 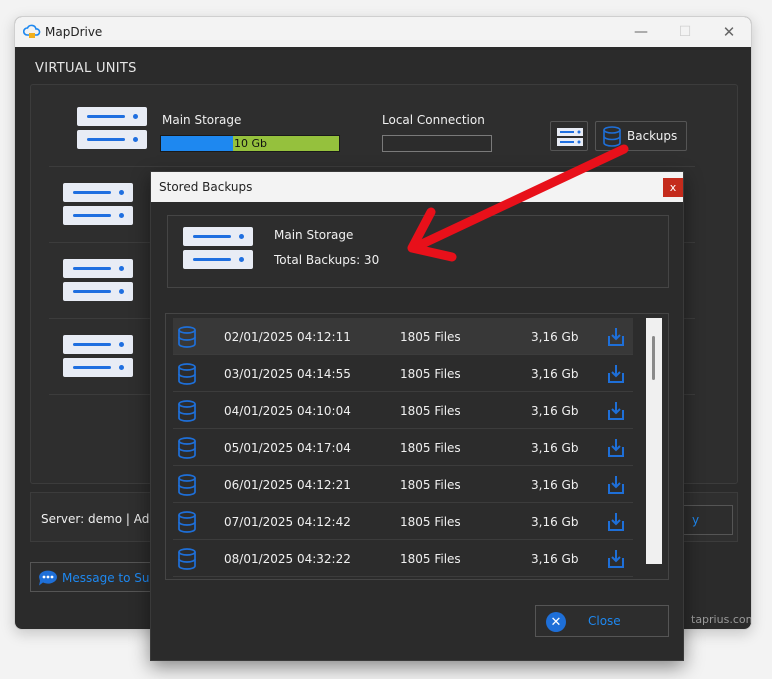 I want to click on close-circle-icon: ✕, so click(x=556, y=622).